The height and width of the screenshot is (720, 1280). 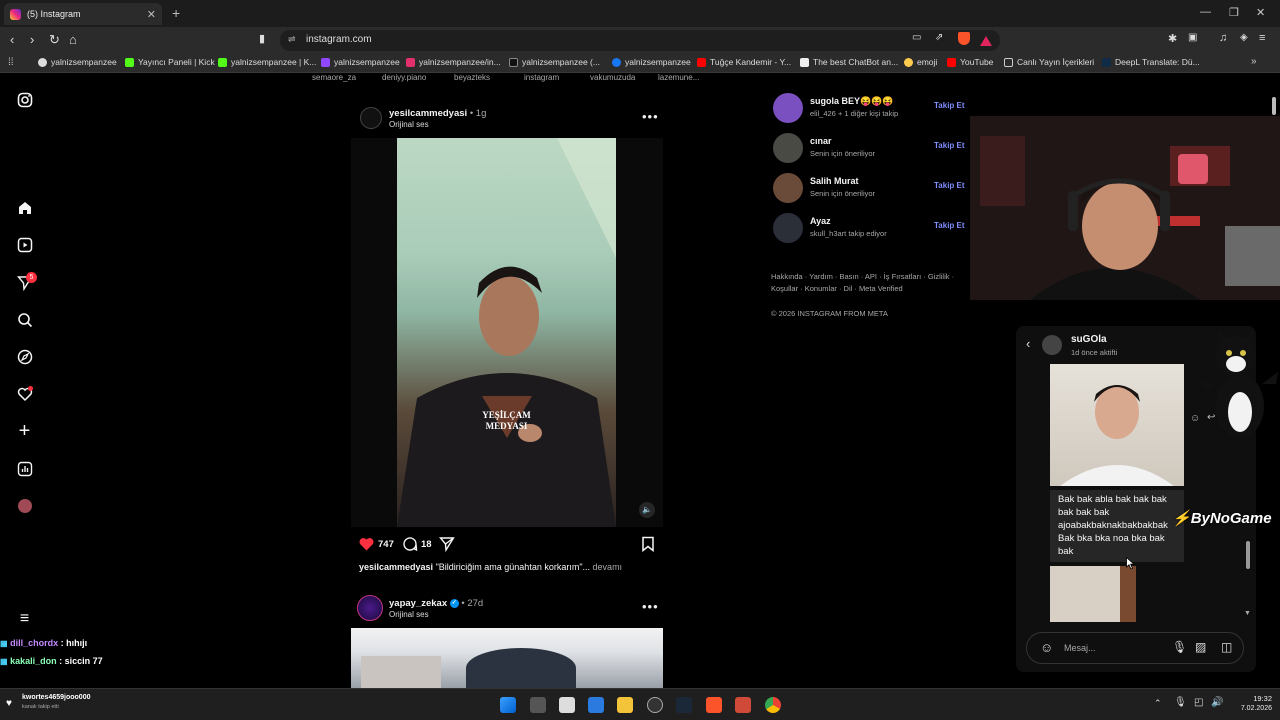 What do you see at coordinates (24, 208) in the screenshot?
I see `home-nav-icon` at bounding box center [24, 208].